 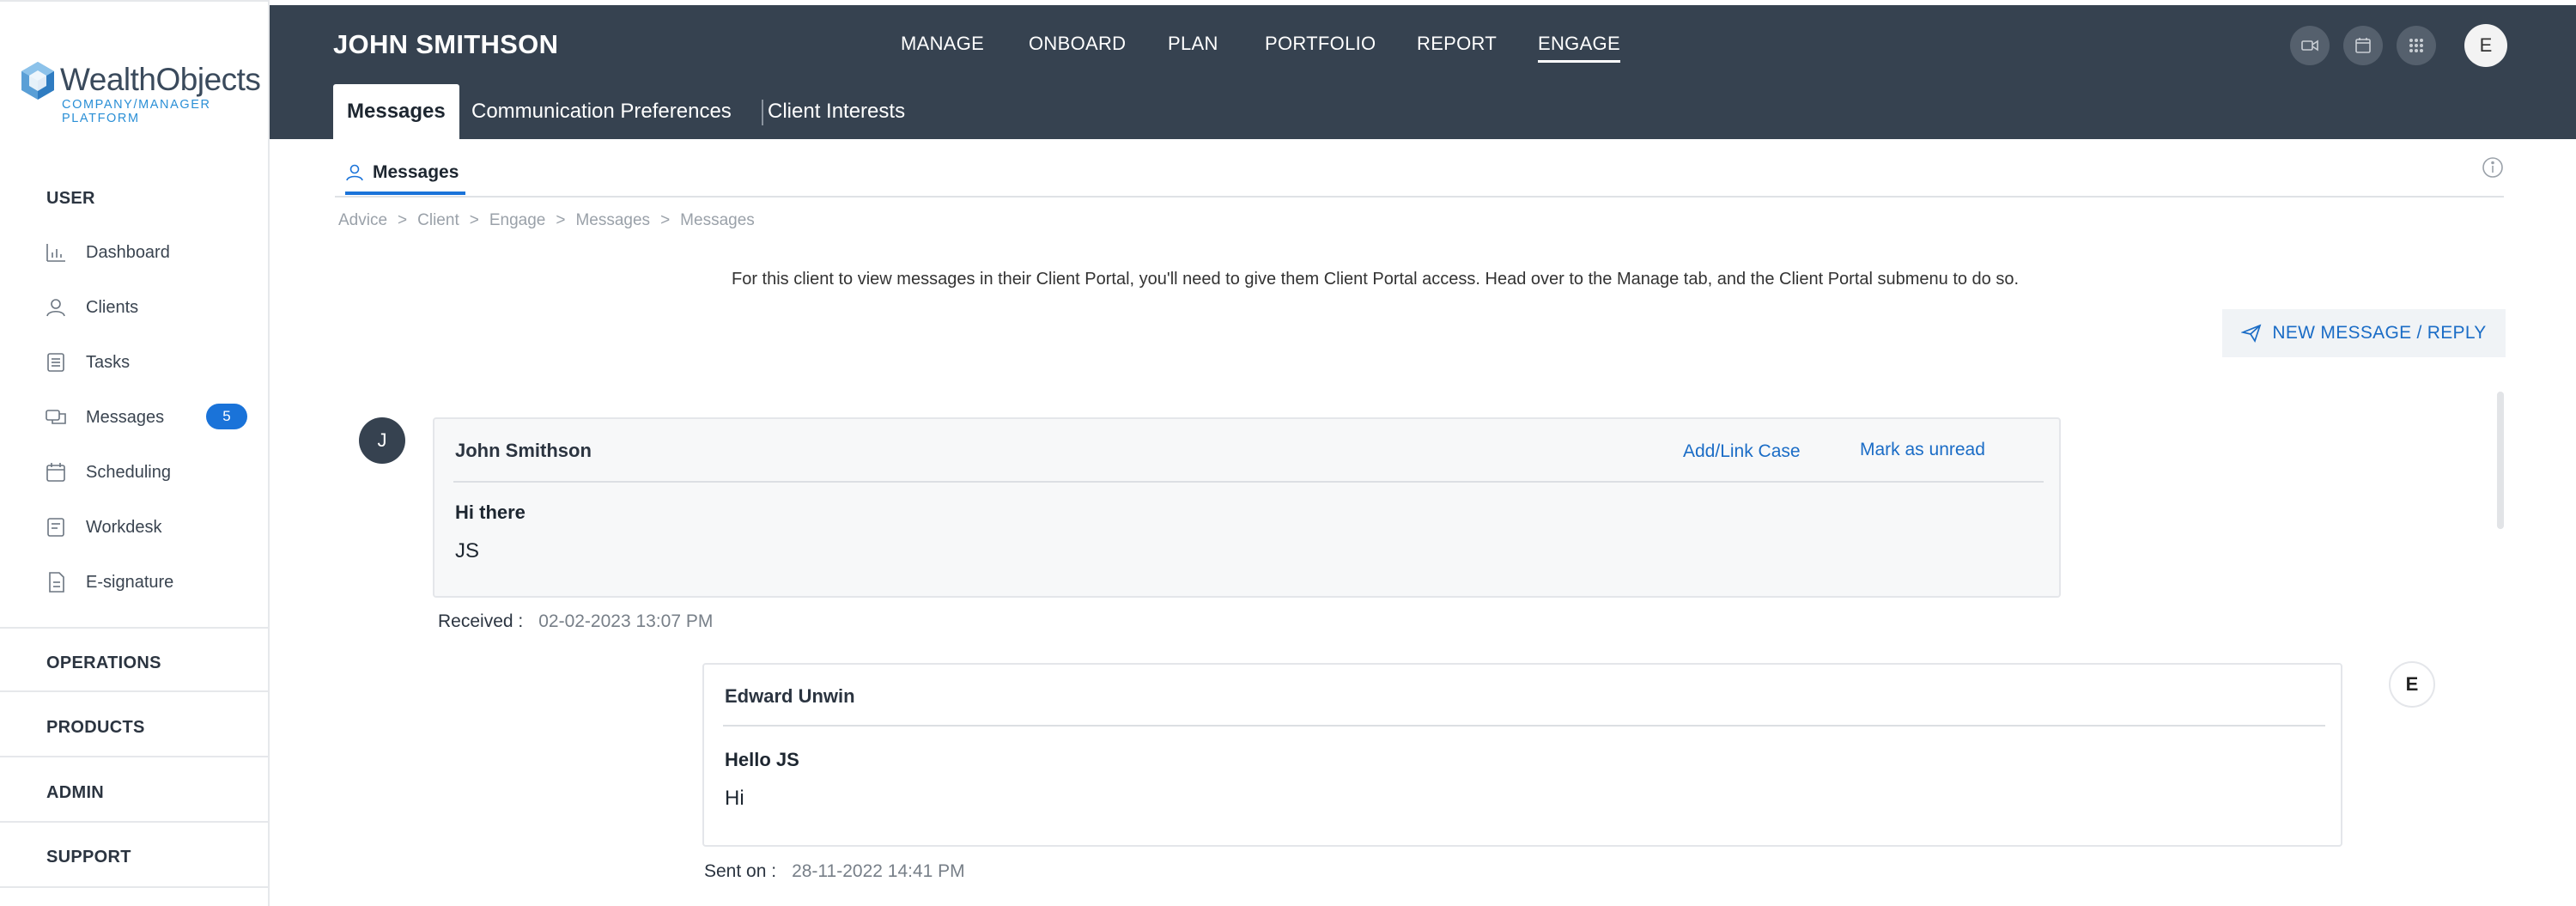 I want to click on send-icon, so click(x=2251, y=333).